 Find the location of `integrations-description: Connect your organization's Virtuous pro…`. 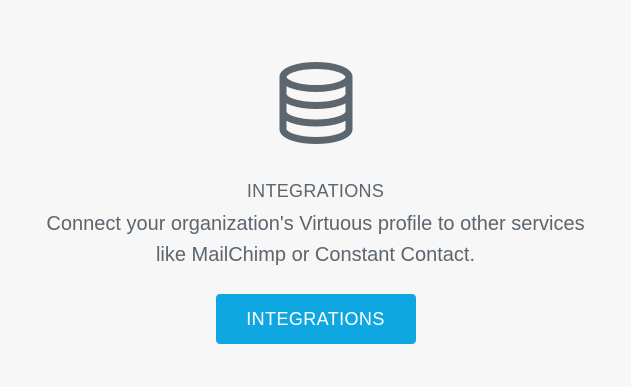

integrations-description: Connect your organization's Virtuous pro… is located at coordinates (316, 240).